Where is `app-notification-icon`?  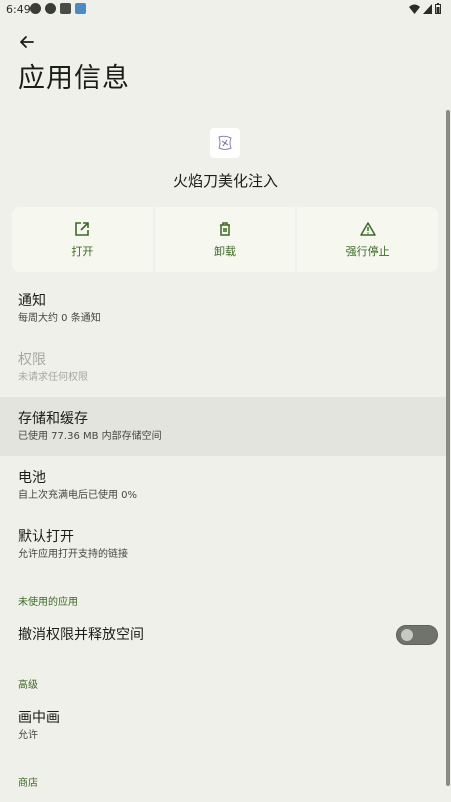
app-notification-icon is located at coordinates (80, 8).